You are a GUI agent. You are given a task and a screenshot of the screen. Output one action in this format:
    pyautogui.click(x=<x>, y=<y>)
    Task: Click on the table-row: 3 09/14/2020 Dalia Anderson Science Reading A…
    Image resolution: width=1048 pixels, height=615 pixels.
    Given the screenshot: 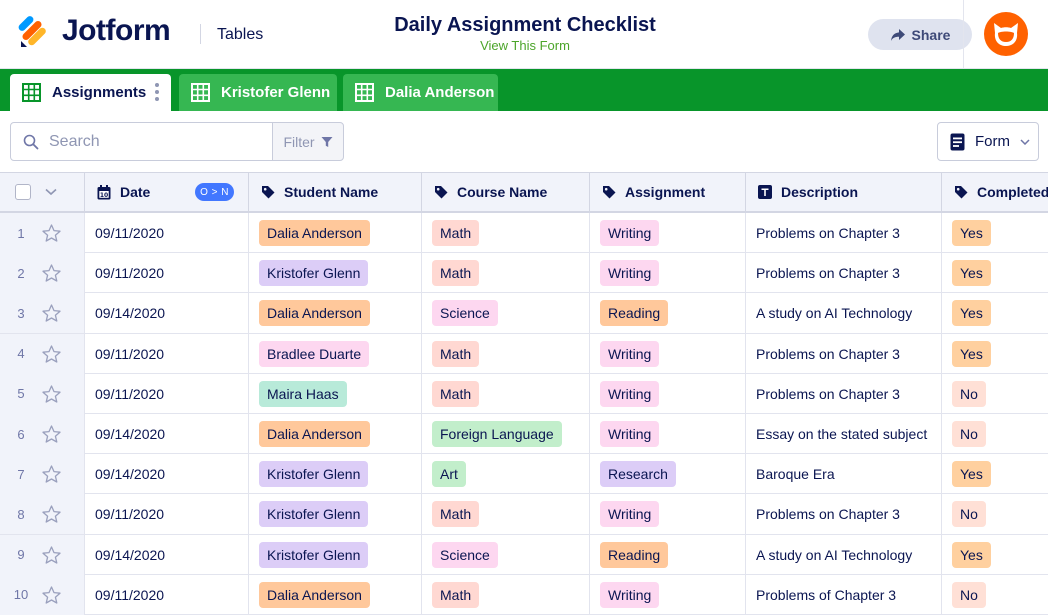 What is the action you would take?
    pyautogui.click(x=524, y=313)
    